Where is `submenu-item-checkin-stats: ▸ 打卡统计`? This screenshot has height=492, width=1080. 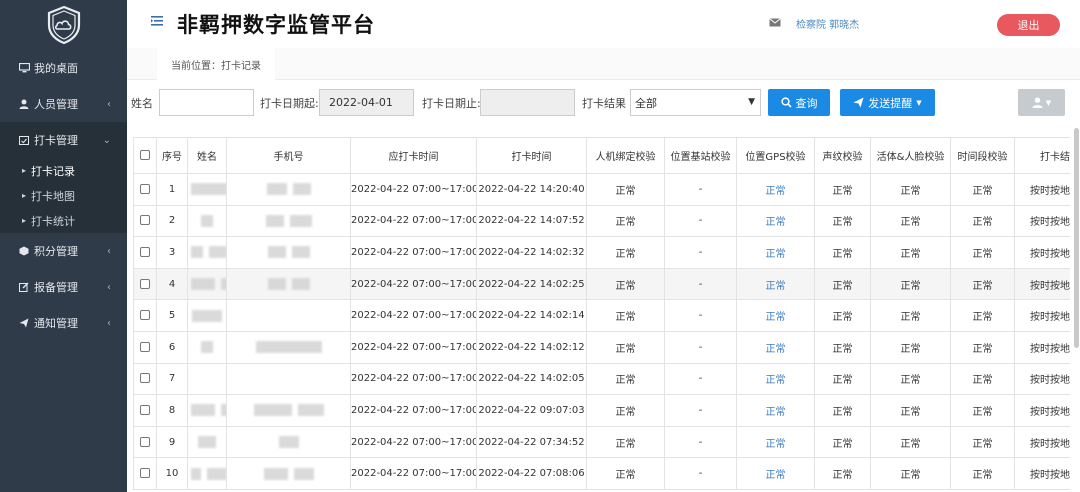
submenu-item-checkin-stats: ▸ 打卡统计 is located at coordinates (63, 220).